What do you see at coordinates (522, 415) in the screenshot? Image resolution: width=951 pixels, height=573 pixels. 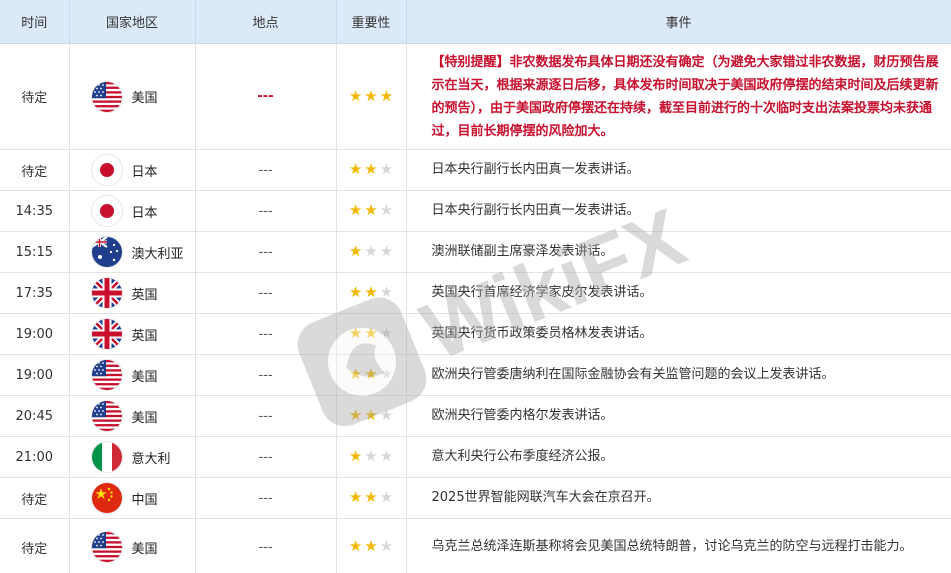 I see `event-description: 欧洲央行管委内格尔发表讲话。` at bounding box center [522, 415].